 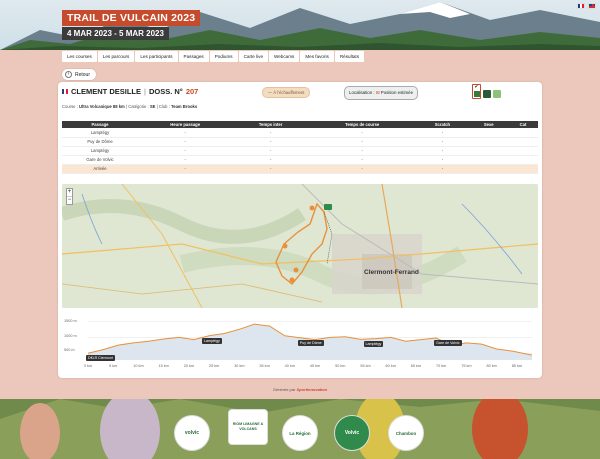 I want to click on sponsor-logo: Volvic, so click(x=352, y=433).